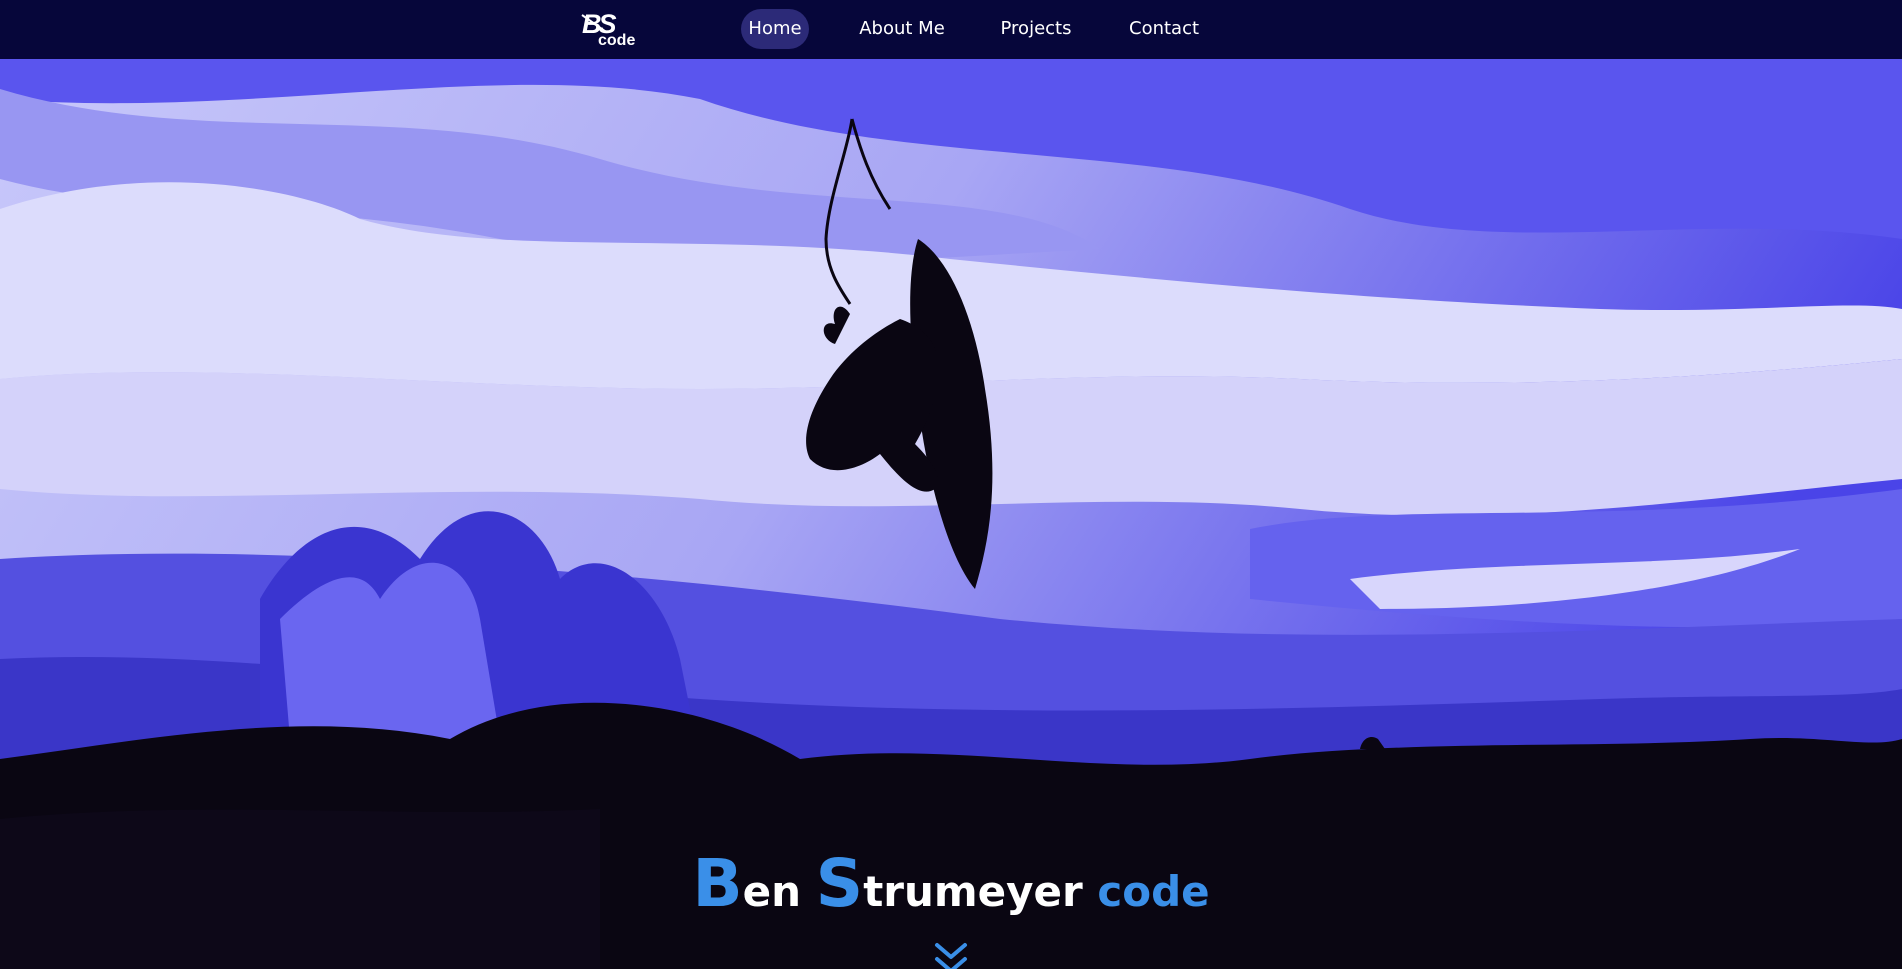 The height and width of the screenshot is (969, 1902). What do you see at coordinates (951, 29) in the screenshot?
I see `top-navbar: BS code Home About Me Projects Contact` at bounding box center [951, 29].